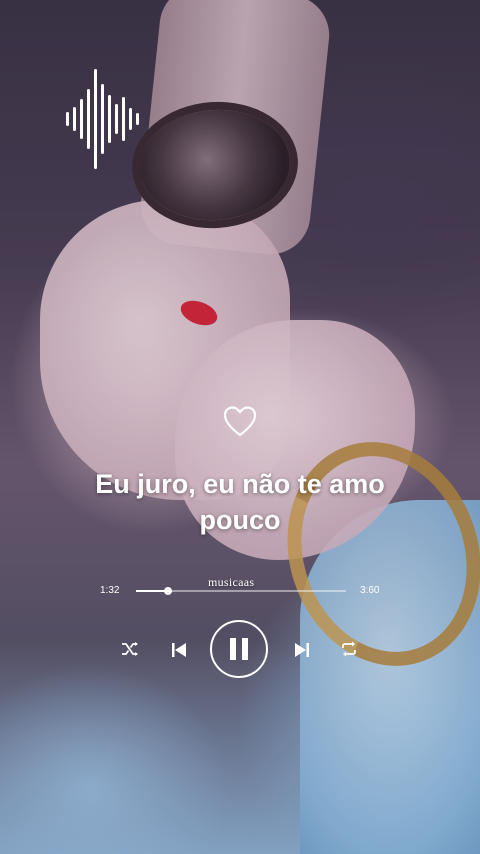 This screenshot has height=854, width=480. What do you see at coordinates (240, 484) in the screenshot?
I see `lyrics-line-1: Eu juro, eu não te amo` at bounding box center [240, 484].